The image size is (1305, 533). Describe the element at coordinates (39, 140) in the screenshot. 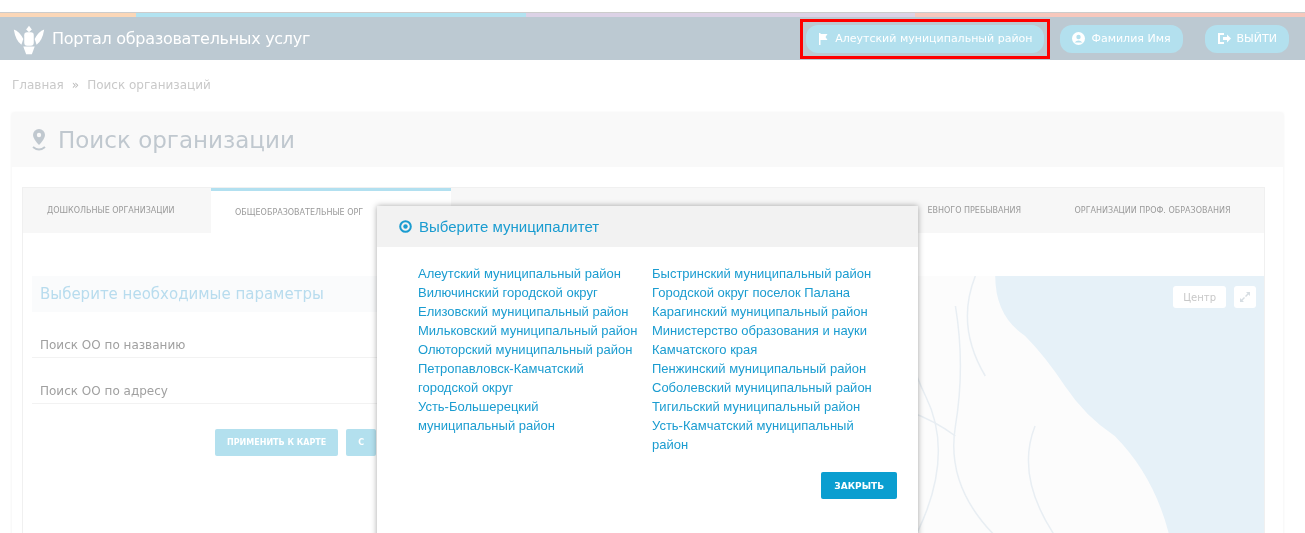

I see `location-pin-icon` at that location.